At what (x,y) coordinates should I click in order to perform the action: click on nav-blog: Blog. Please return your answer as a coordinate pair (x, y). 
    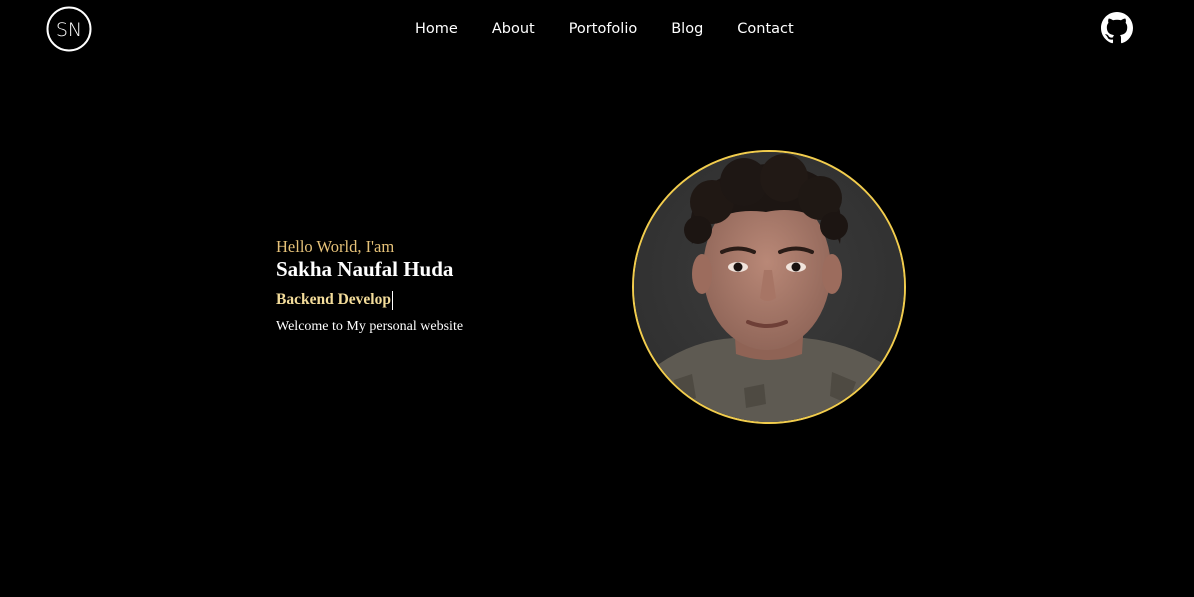
    Looking at the image, I should click on (687, 29).